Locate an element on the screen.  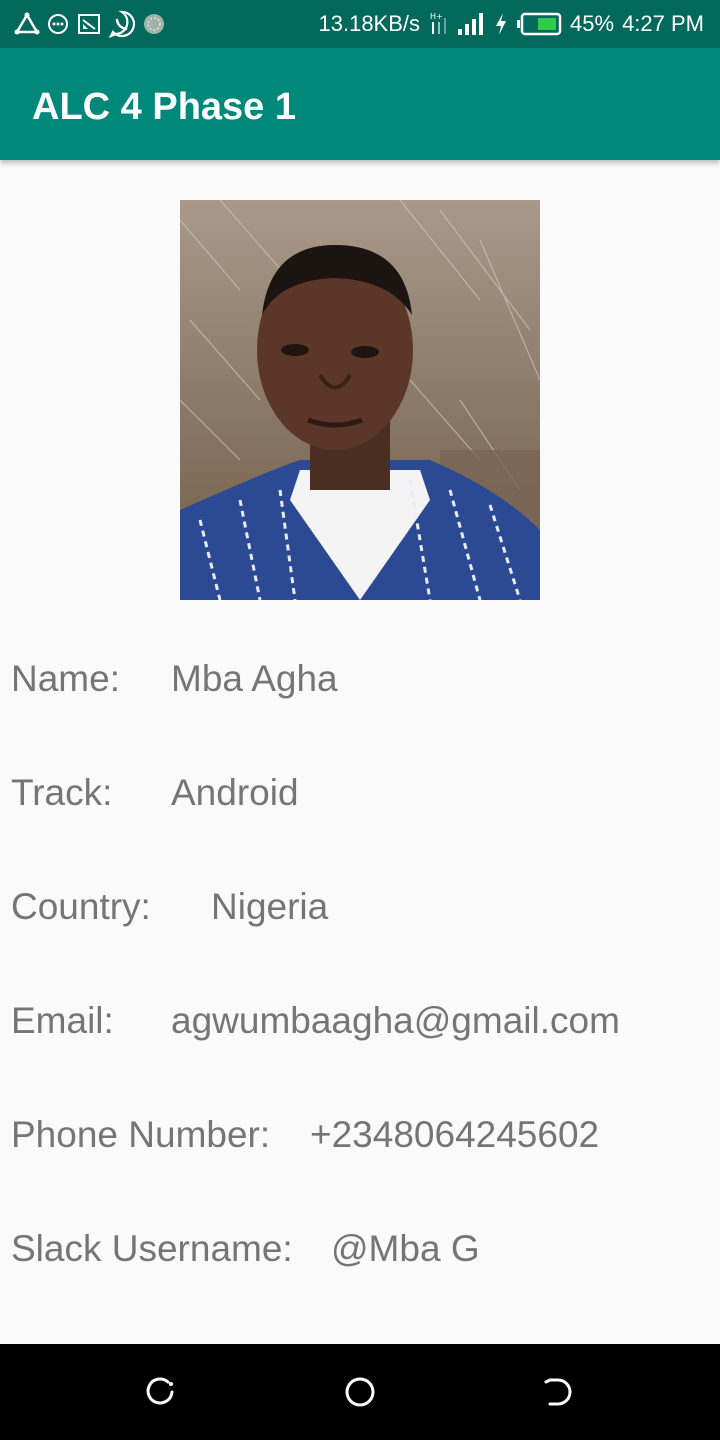
country-value: Nigeria is located at coordinates (270, 906).